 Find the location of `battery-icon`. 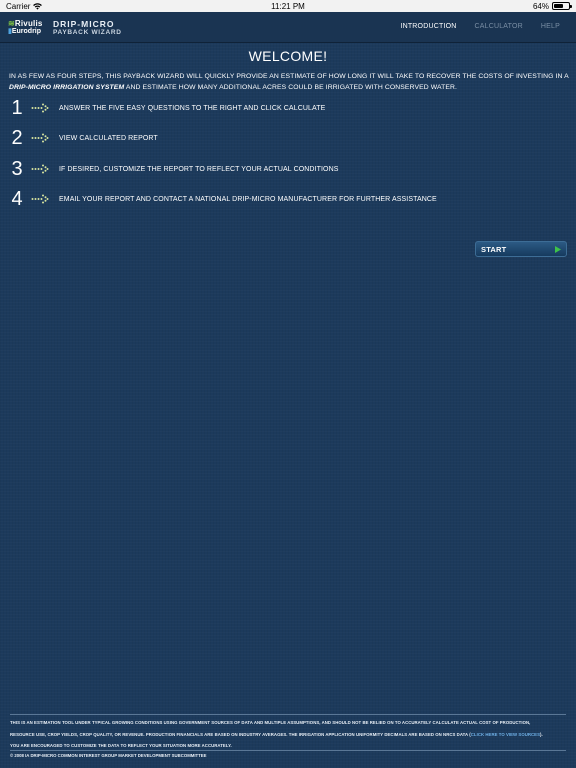

battery-icon is located at coordinates (562, 6).